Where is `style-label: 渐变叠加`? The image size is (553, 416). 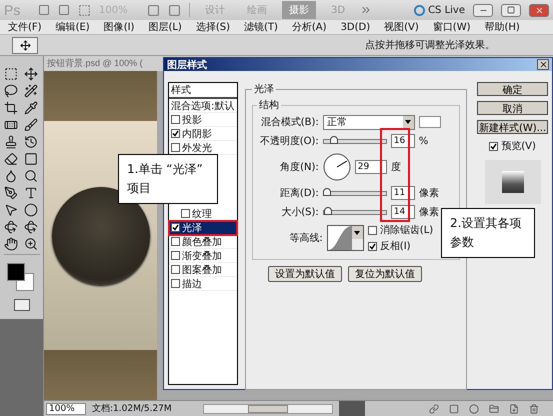 style-label: 渐变叠加 is located at coordinates (202, 256).